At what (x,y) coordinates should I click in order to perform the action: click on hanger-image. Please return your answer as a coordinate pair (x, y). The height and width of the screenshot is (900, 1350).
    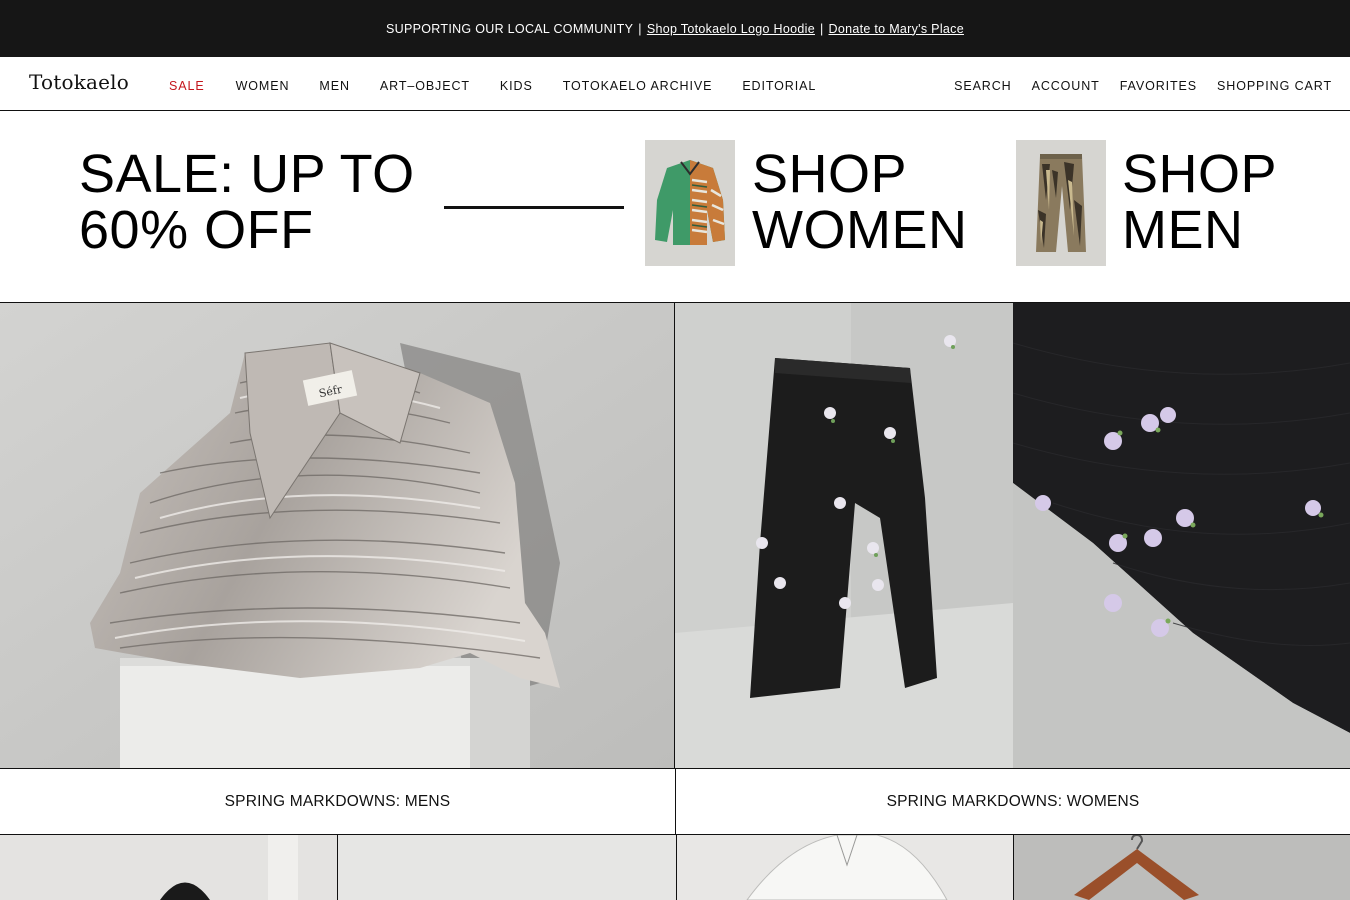
    Looking at the image, I should click on (1182, 867).